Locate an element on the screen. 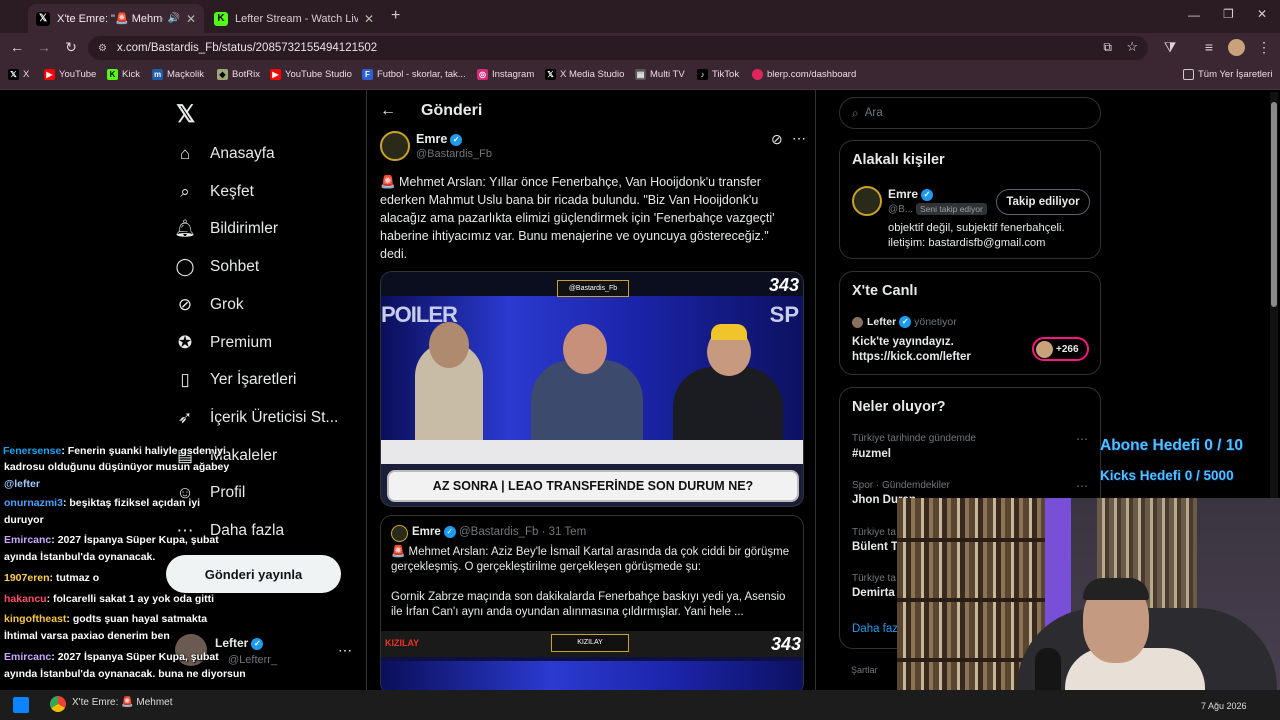  sub-goal: Abone Hedefi 0 / 10 is located at coordinates (1171, 445).